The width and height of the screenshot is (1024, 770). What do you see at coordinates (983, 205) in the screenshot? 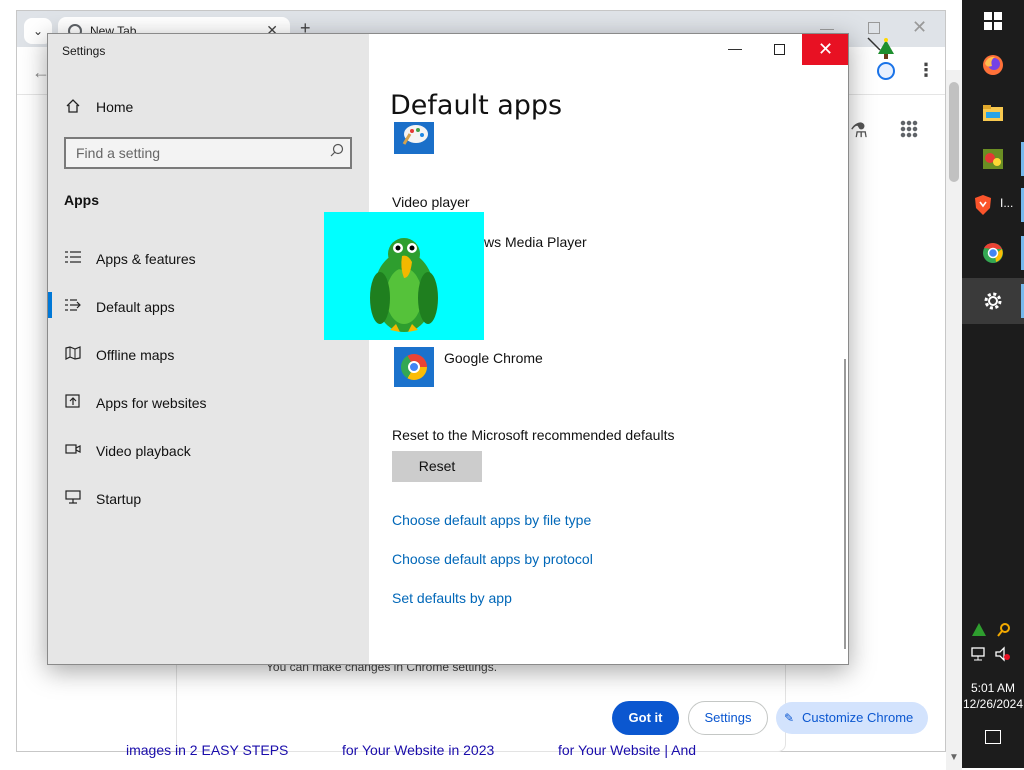
I see `brave-icon` at bounding box center [983, 205].